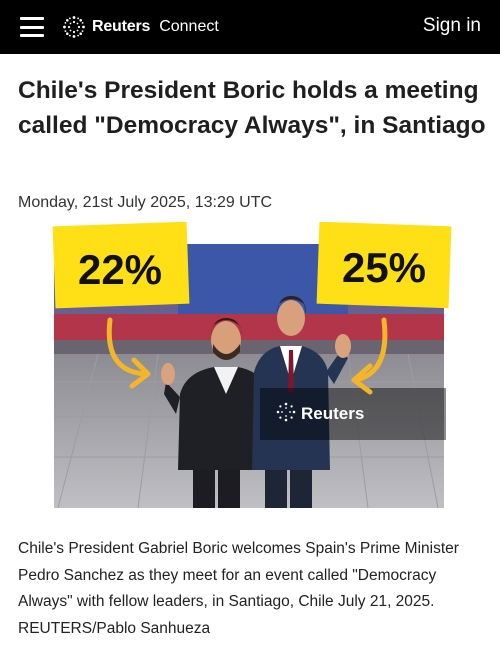 The height and width of the screenshot is (659, 500). What do you see at coordinates (32, 27) in the screenshot?
I see `hamburger-menu-icon` at bounding box center [32, 27].